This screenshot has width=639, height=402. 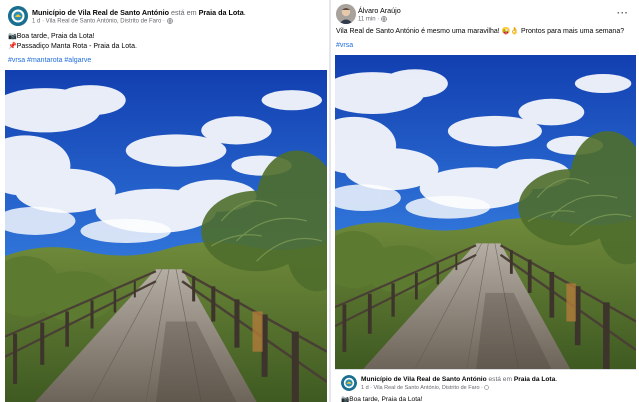 I want to click on connector-text: está em, so click(x=183, y=12).